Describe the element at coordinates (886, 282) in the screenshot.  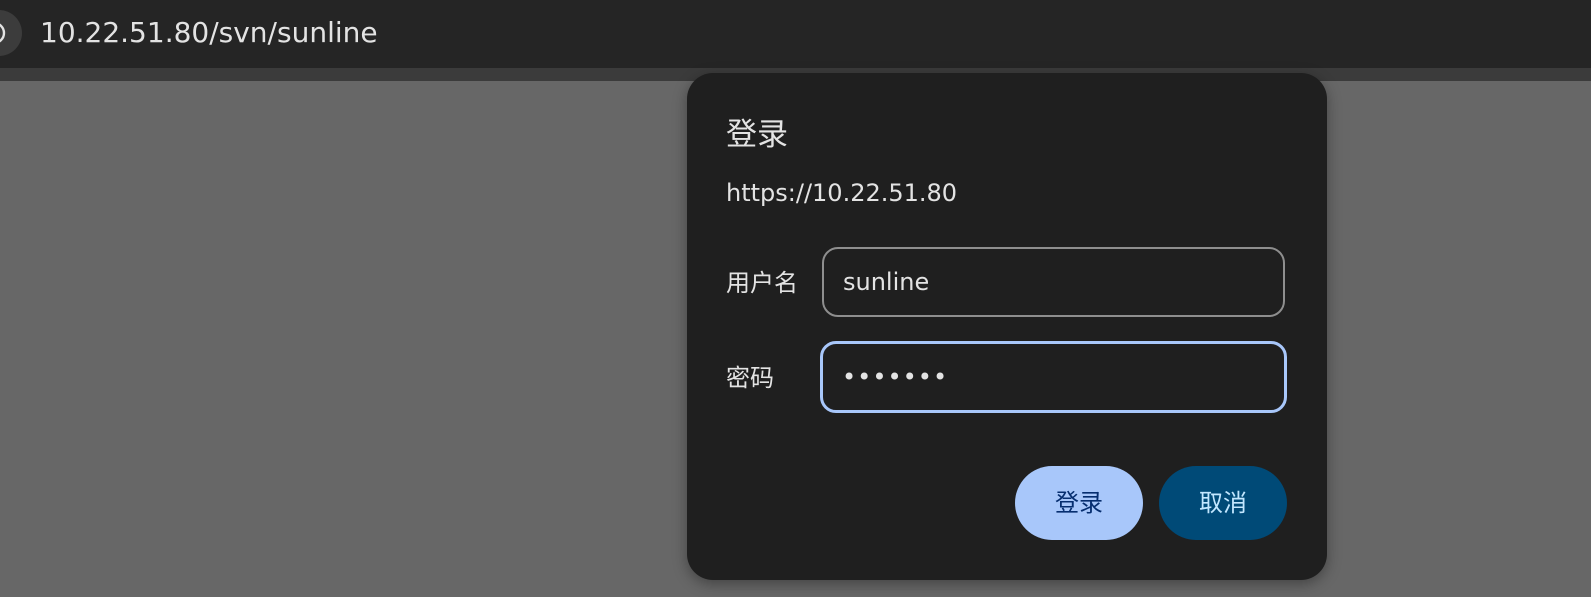
I see `username-value: sunline` at that location.